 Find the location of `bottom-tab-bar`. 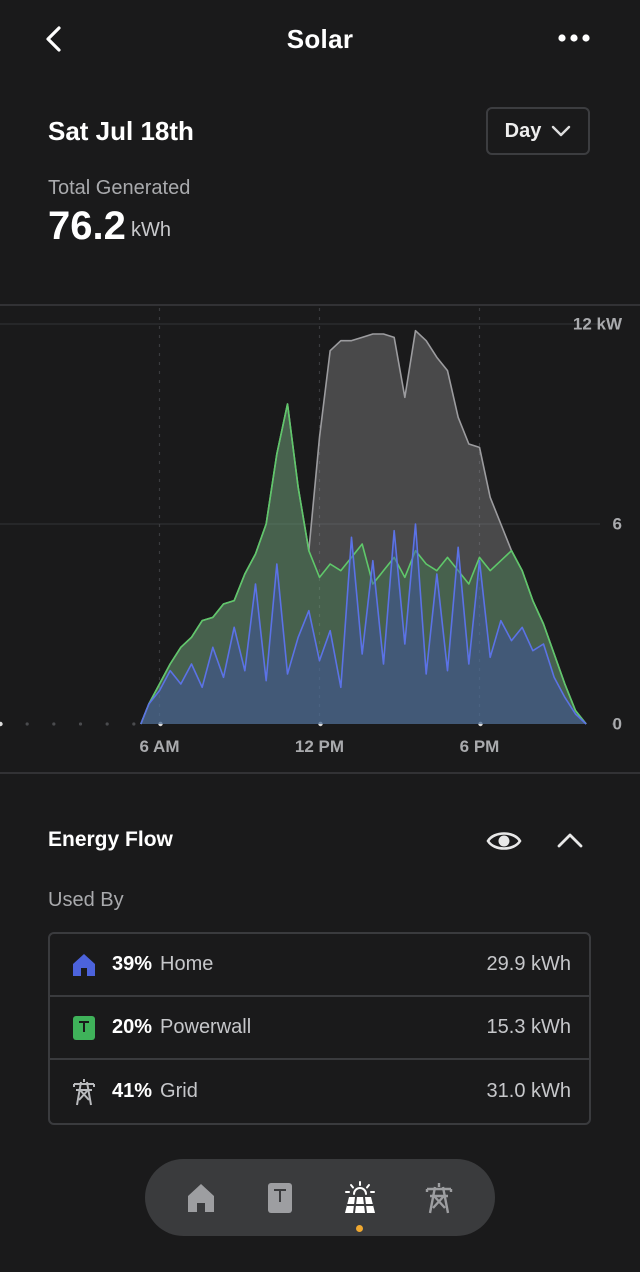

bottom-tab-bar is located at coordinates (320, 1197).